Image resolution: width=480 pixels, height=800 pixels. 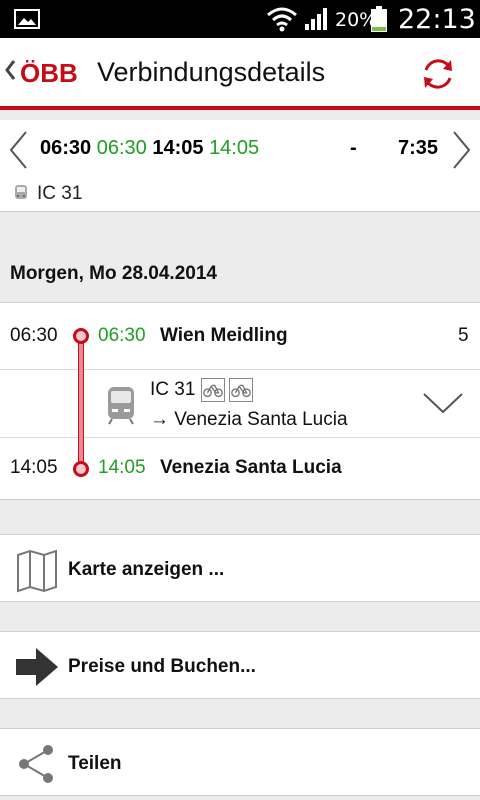 I want to click on departure-station: Wien Meidling, so click(x=224, y=335).